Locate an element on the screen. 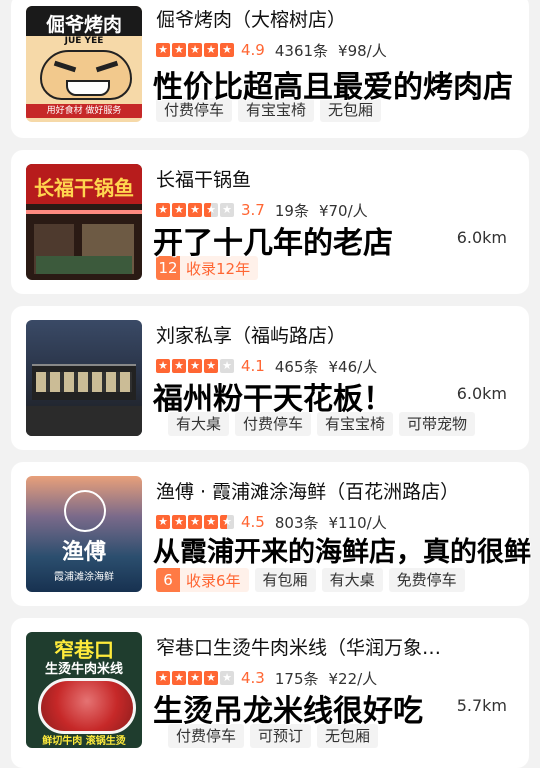 The image size is (540, 768). overlay-slogan: 从霞浦开来的海鲜店，真的很鲜 is located at coordinates (342, 552).